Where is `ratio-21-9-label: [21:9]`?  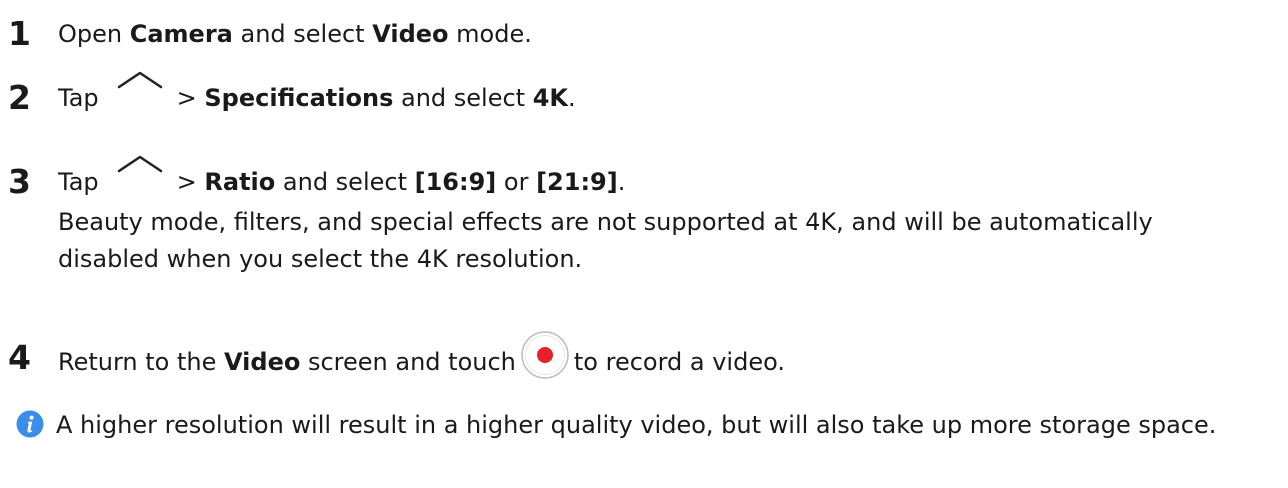
ratio-21-9-label: [21:9] is located at coordinates (577, 182).